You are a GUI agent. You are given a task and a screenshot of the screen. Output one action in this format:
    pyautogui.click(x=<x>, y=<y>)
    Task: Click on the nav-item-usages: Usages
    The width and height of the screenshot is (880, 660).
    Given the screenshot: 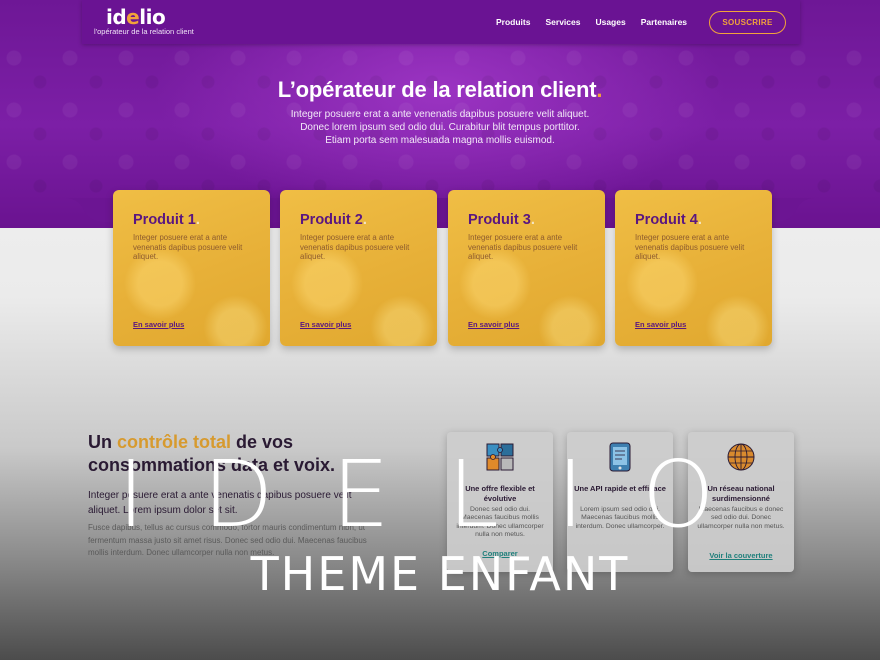 What is the action you would take?
    pyautogui.click(x=610, y=22)
    